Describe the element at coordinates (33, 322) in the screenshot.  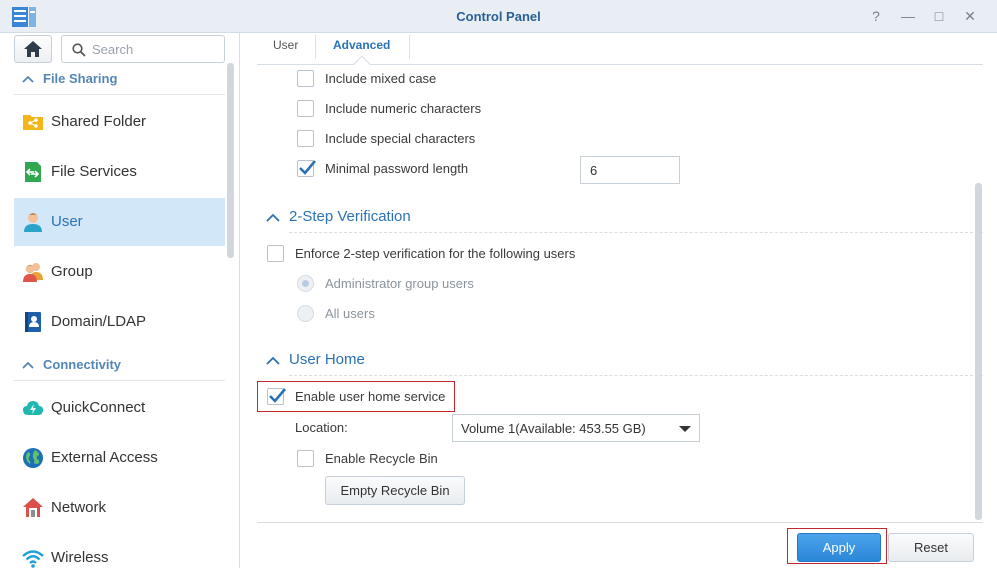
I see `domain-ldap-icon` at that location.